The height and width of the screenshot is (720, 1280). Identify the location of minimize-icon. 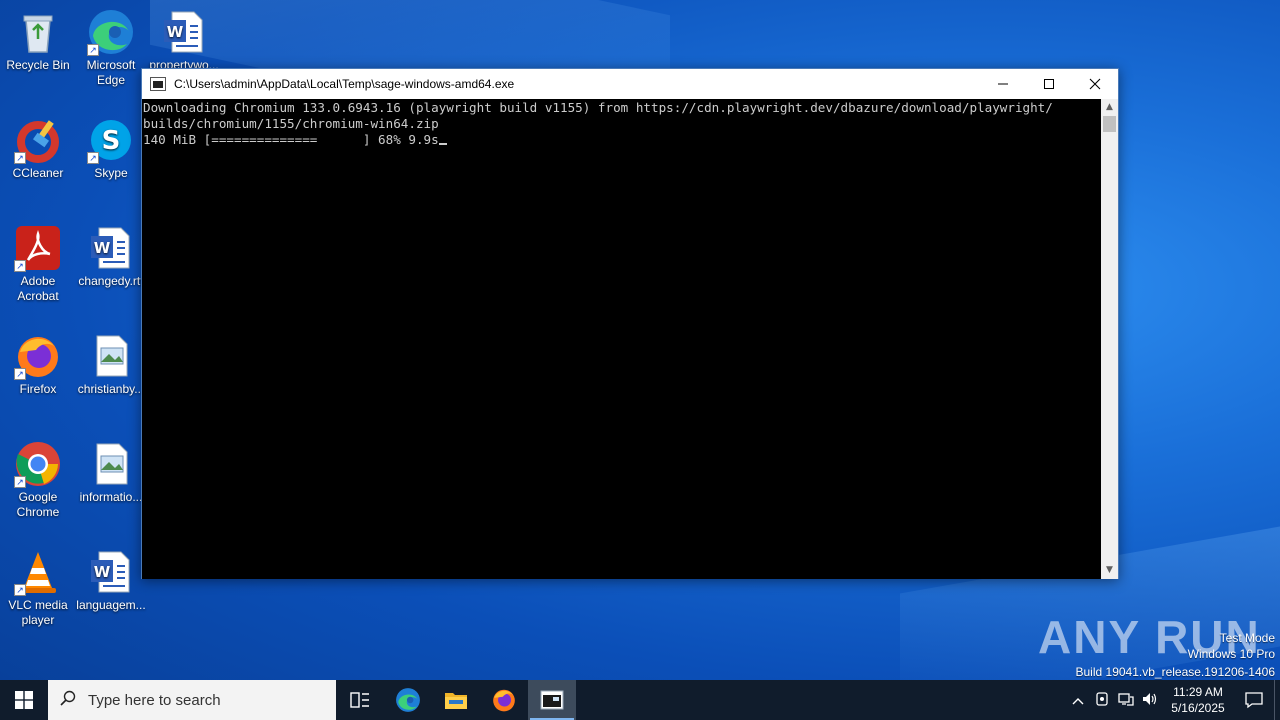
(1003, 84).